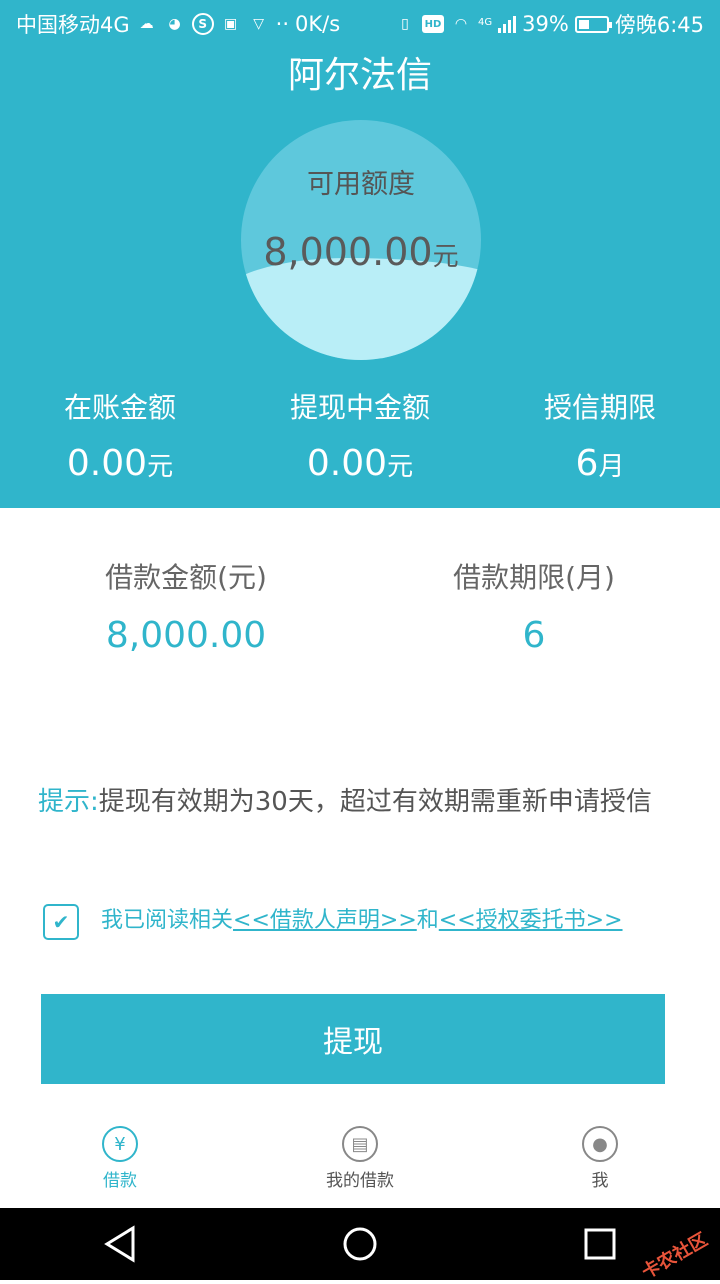 This screenshot has width=720, height=1284. I want to click on stats-row: 在账金额 0.00元 提现中金额 0.00元 授信期限 6月, so click(360, 441).